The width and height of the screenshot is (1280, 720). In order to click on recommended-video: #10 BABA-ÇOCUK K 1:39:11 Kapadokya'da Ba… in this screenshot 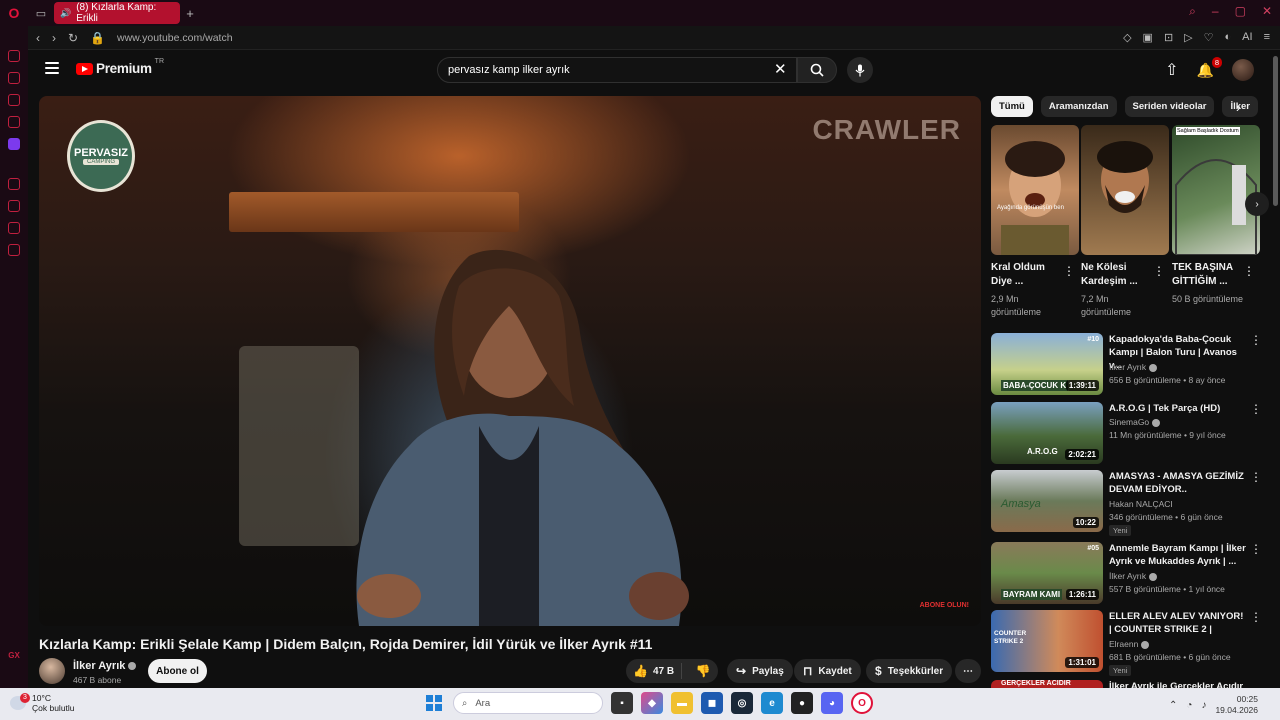, I will do `click(1126, 364)`.